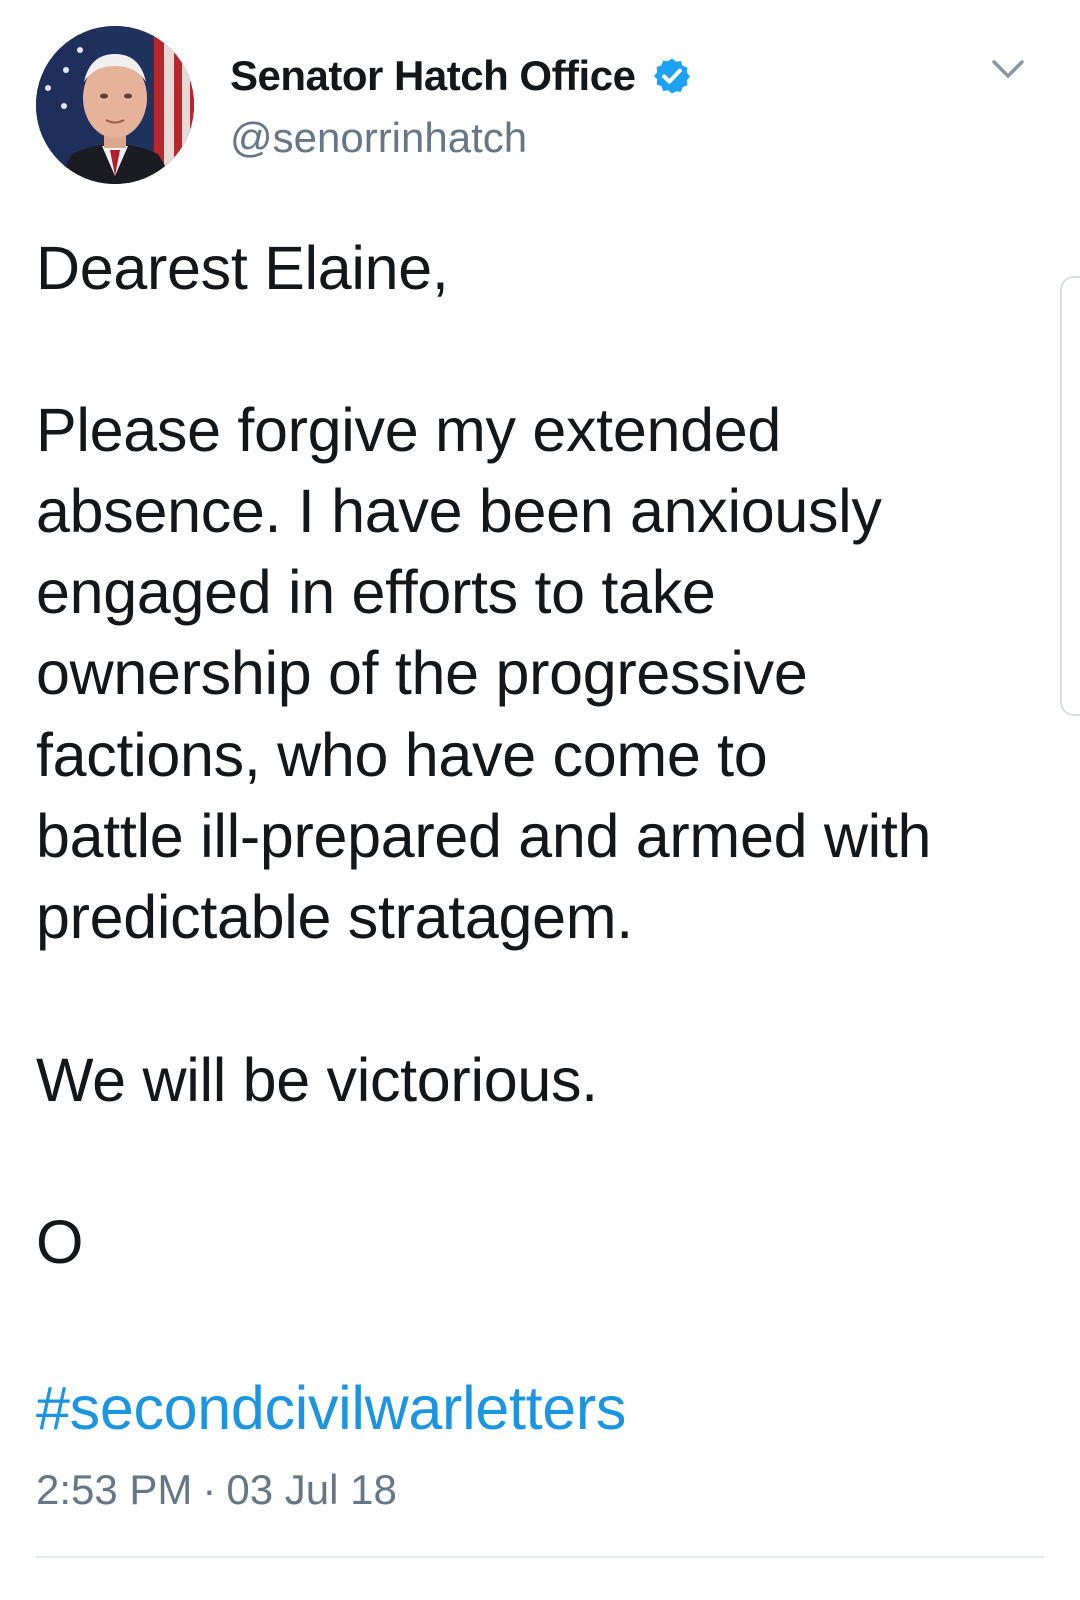 The height and width of the screenshot is (1600, 1080). I want to click on avatar, so click(115, 105).